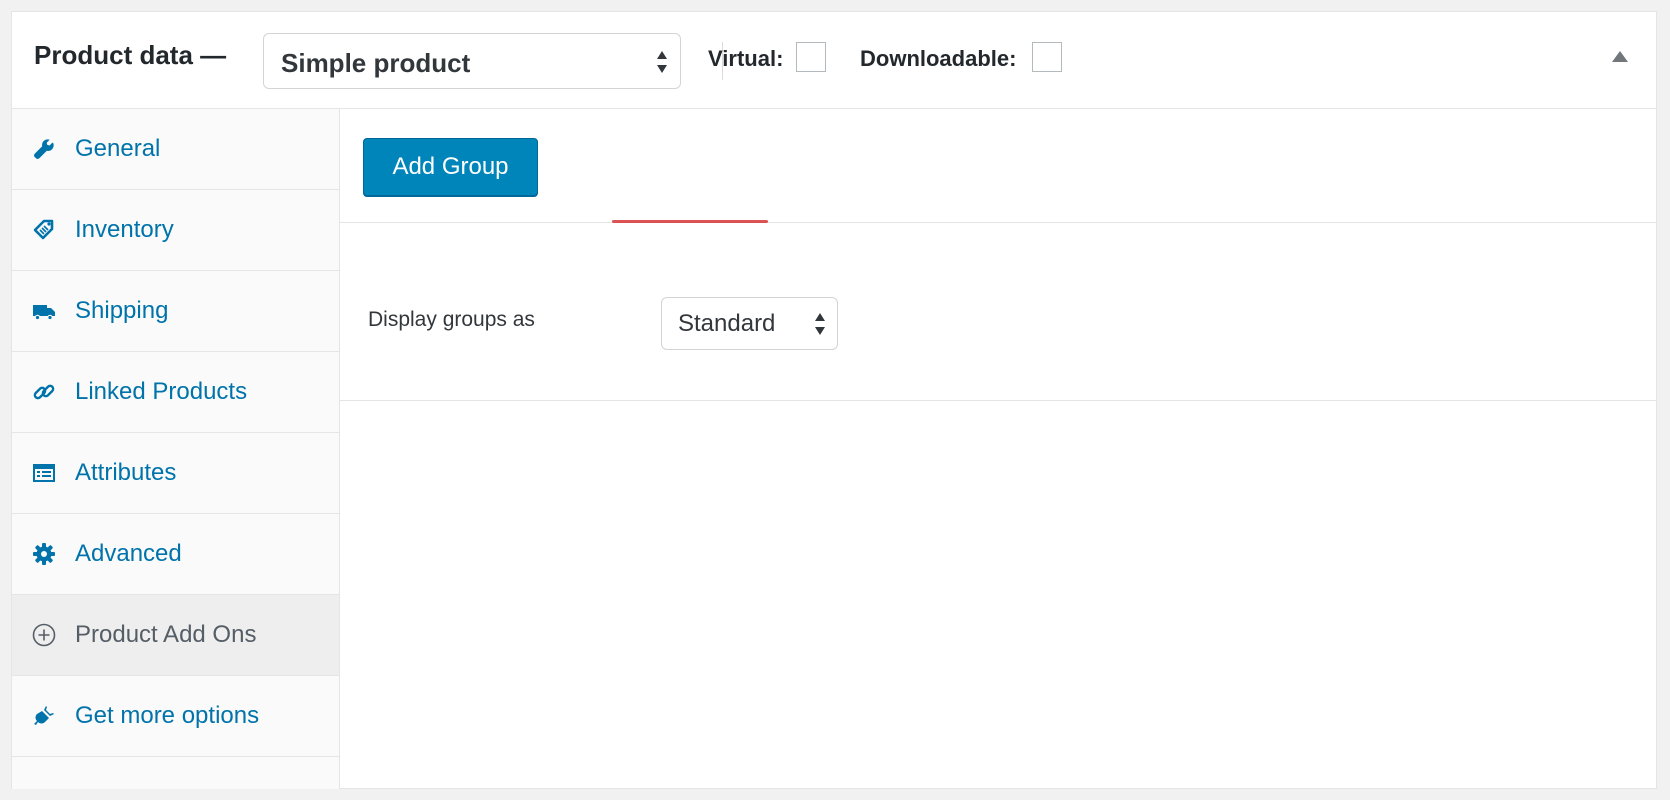 The image size is (1670, 800). What do you see at coordinates (124, 229) in the screenshot?
I see `tab-label-inventory: Inventory` at bounding box center [124, 229].